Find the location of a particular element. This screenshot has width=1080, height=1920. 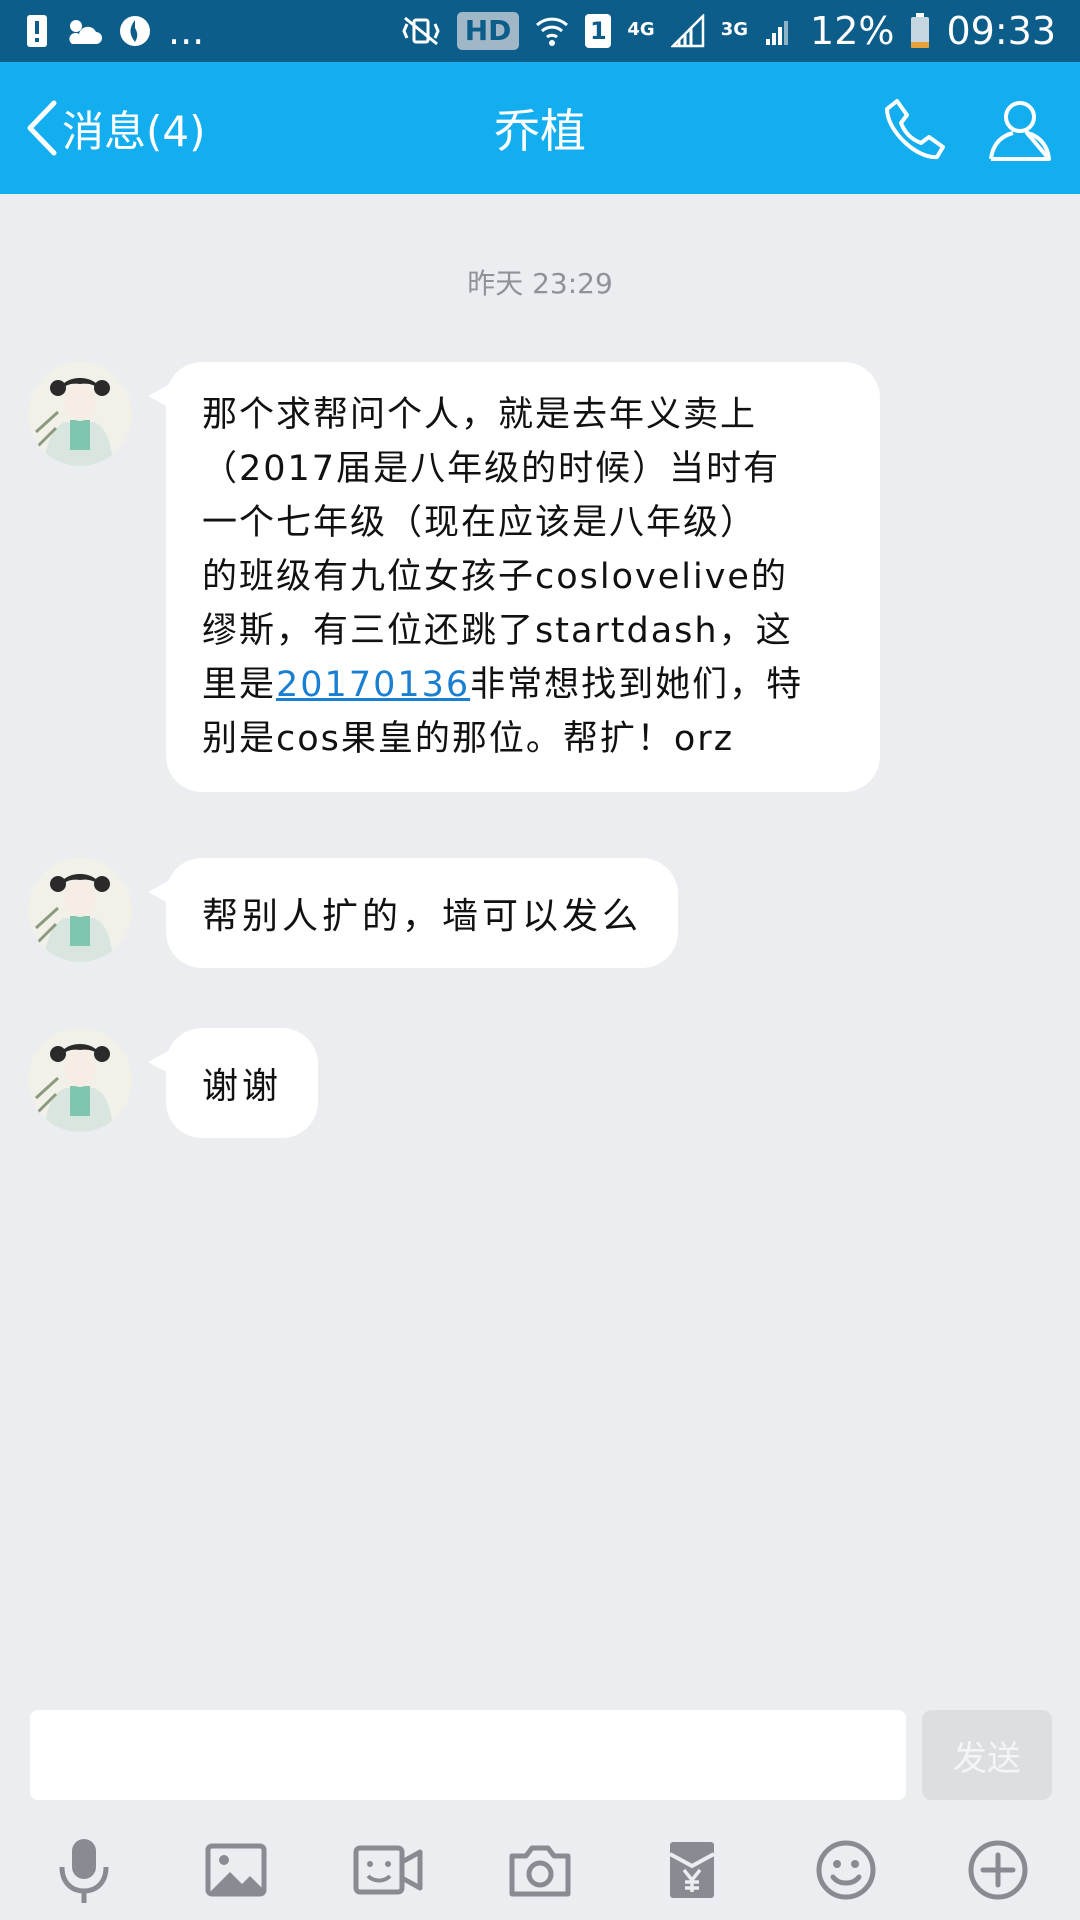

number-link: 20170136 is located at coordinates (373, 685).